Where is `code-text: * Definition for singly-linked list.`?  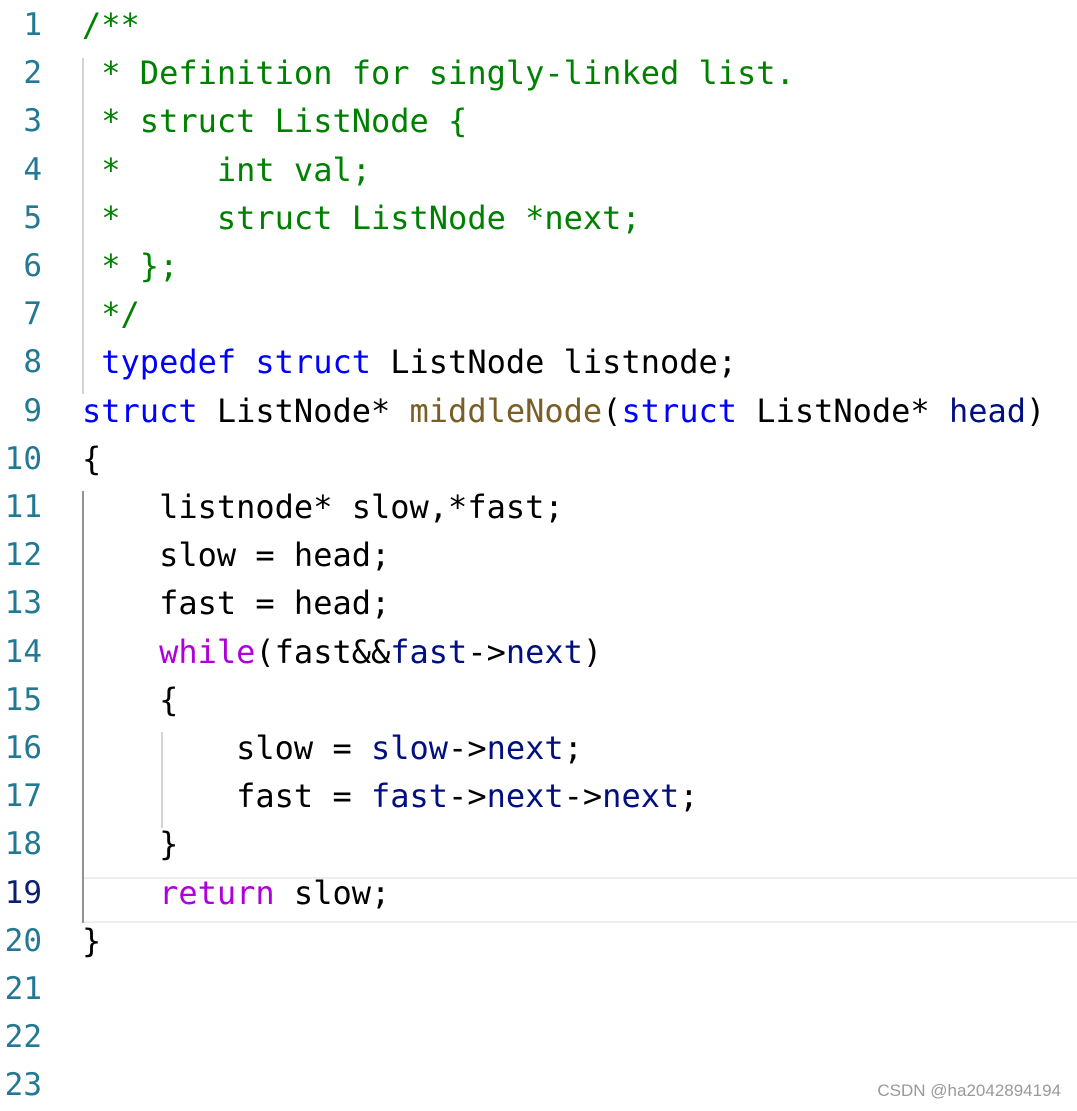
code-text: * Definition for singly-linked list. is located at coordinates (438, 73).